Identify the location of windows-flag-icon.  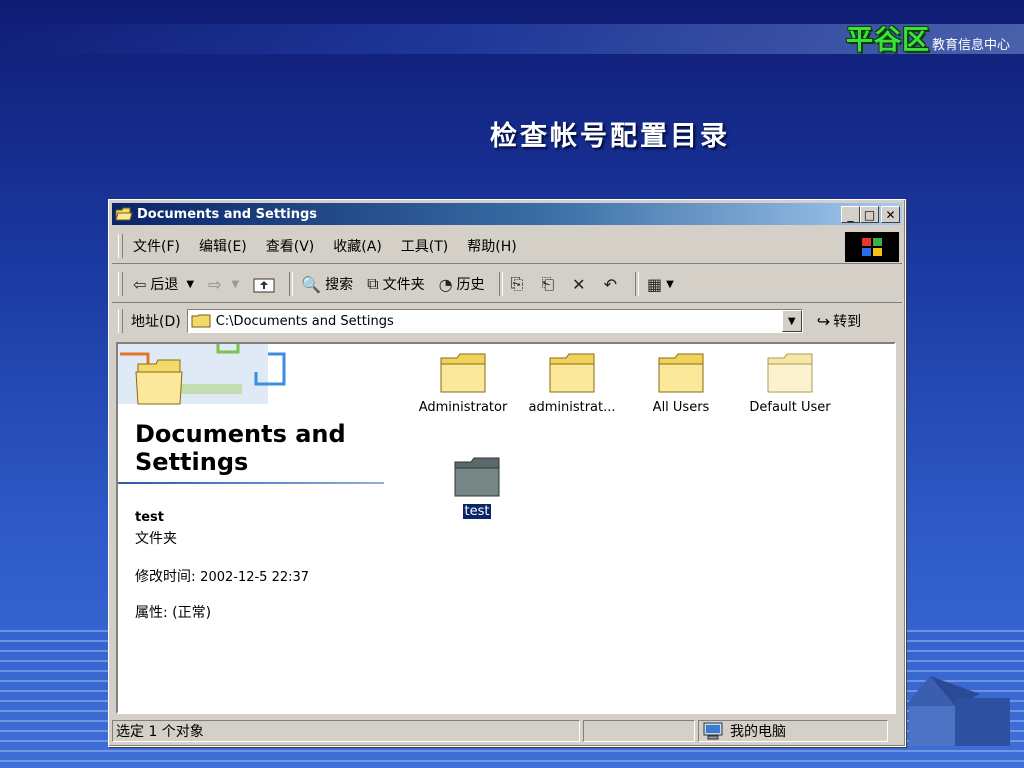
(872, 247).